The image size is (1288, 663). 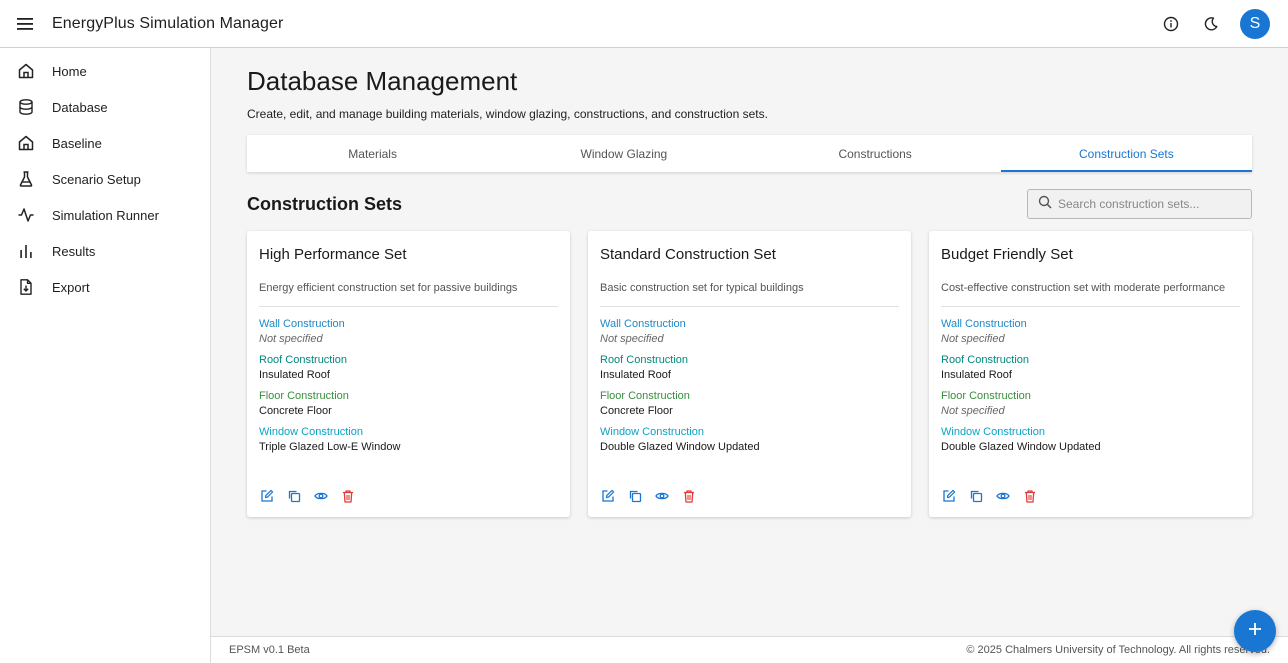 I want to click on sidebar-item-scenario-setup: Scenario Setup, so click(x=105, y=179).